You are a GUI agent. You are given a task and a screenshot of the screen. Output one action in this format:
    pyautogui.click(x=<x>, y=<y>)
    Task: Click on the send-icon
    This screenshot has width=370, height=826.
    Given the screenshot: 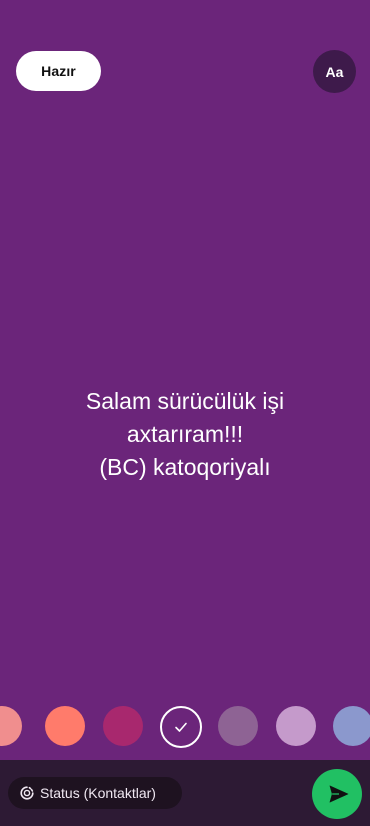 What is the action you would take?
    pyautogui.click(x=338, y=794)
    